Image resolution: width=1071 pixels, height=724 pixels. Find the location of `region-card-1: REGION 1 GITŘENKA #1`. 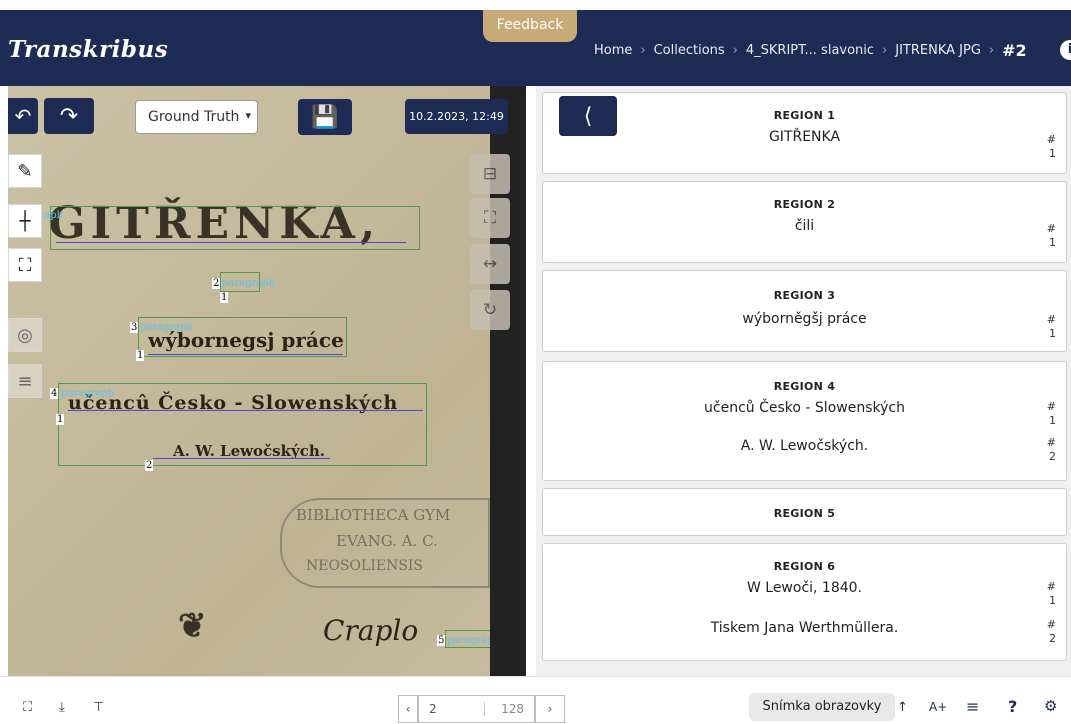

region-card-1: REGION 1 GITŘENKA #1 is located at coordinates (804, 133).